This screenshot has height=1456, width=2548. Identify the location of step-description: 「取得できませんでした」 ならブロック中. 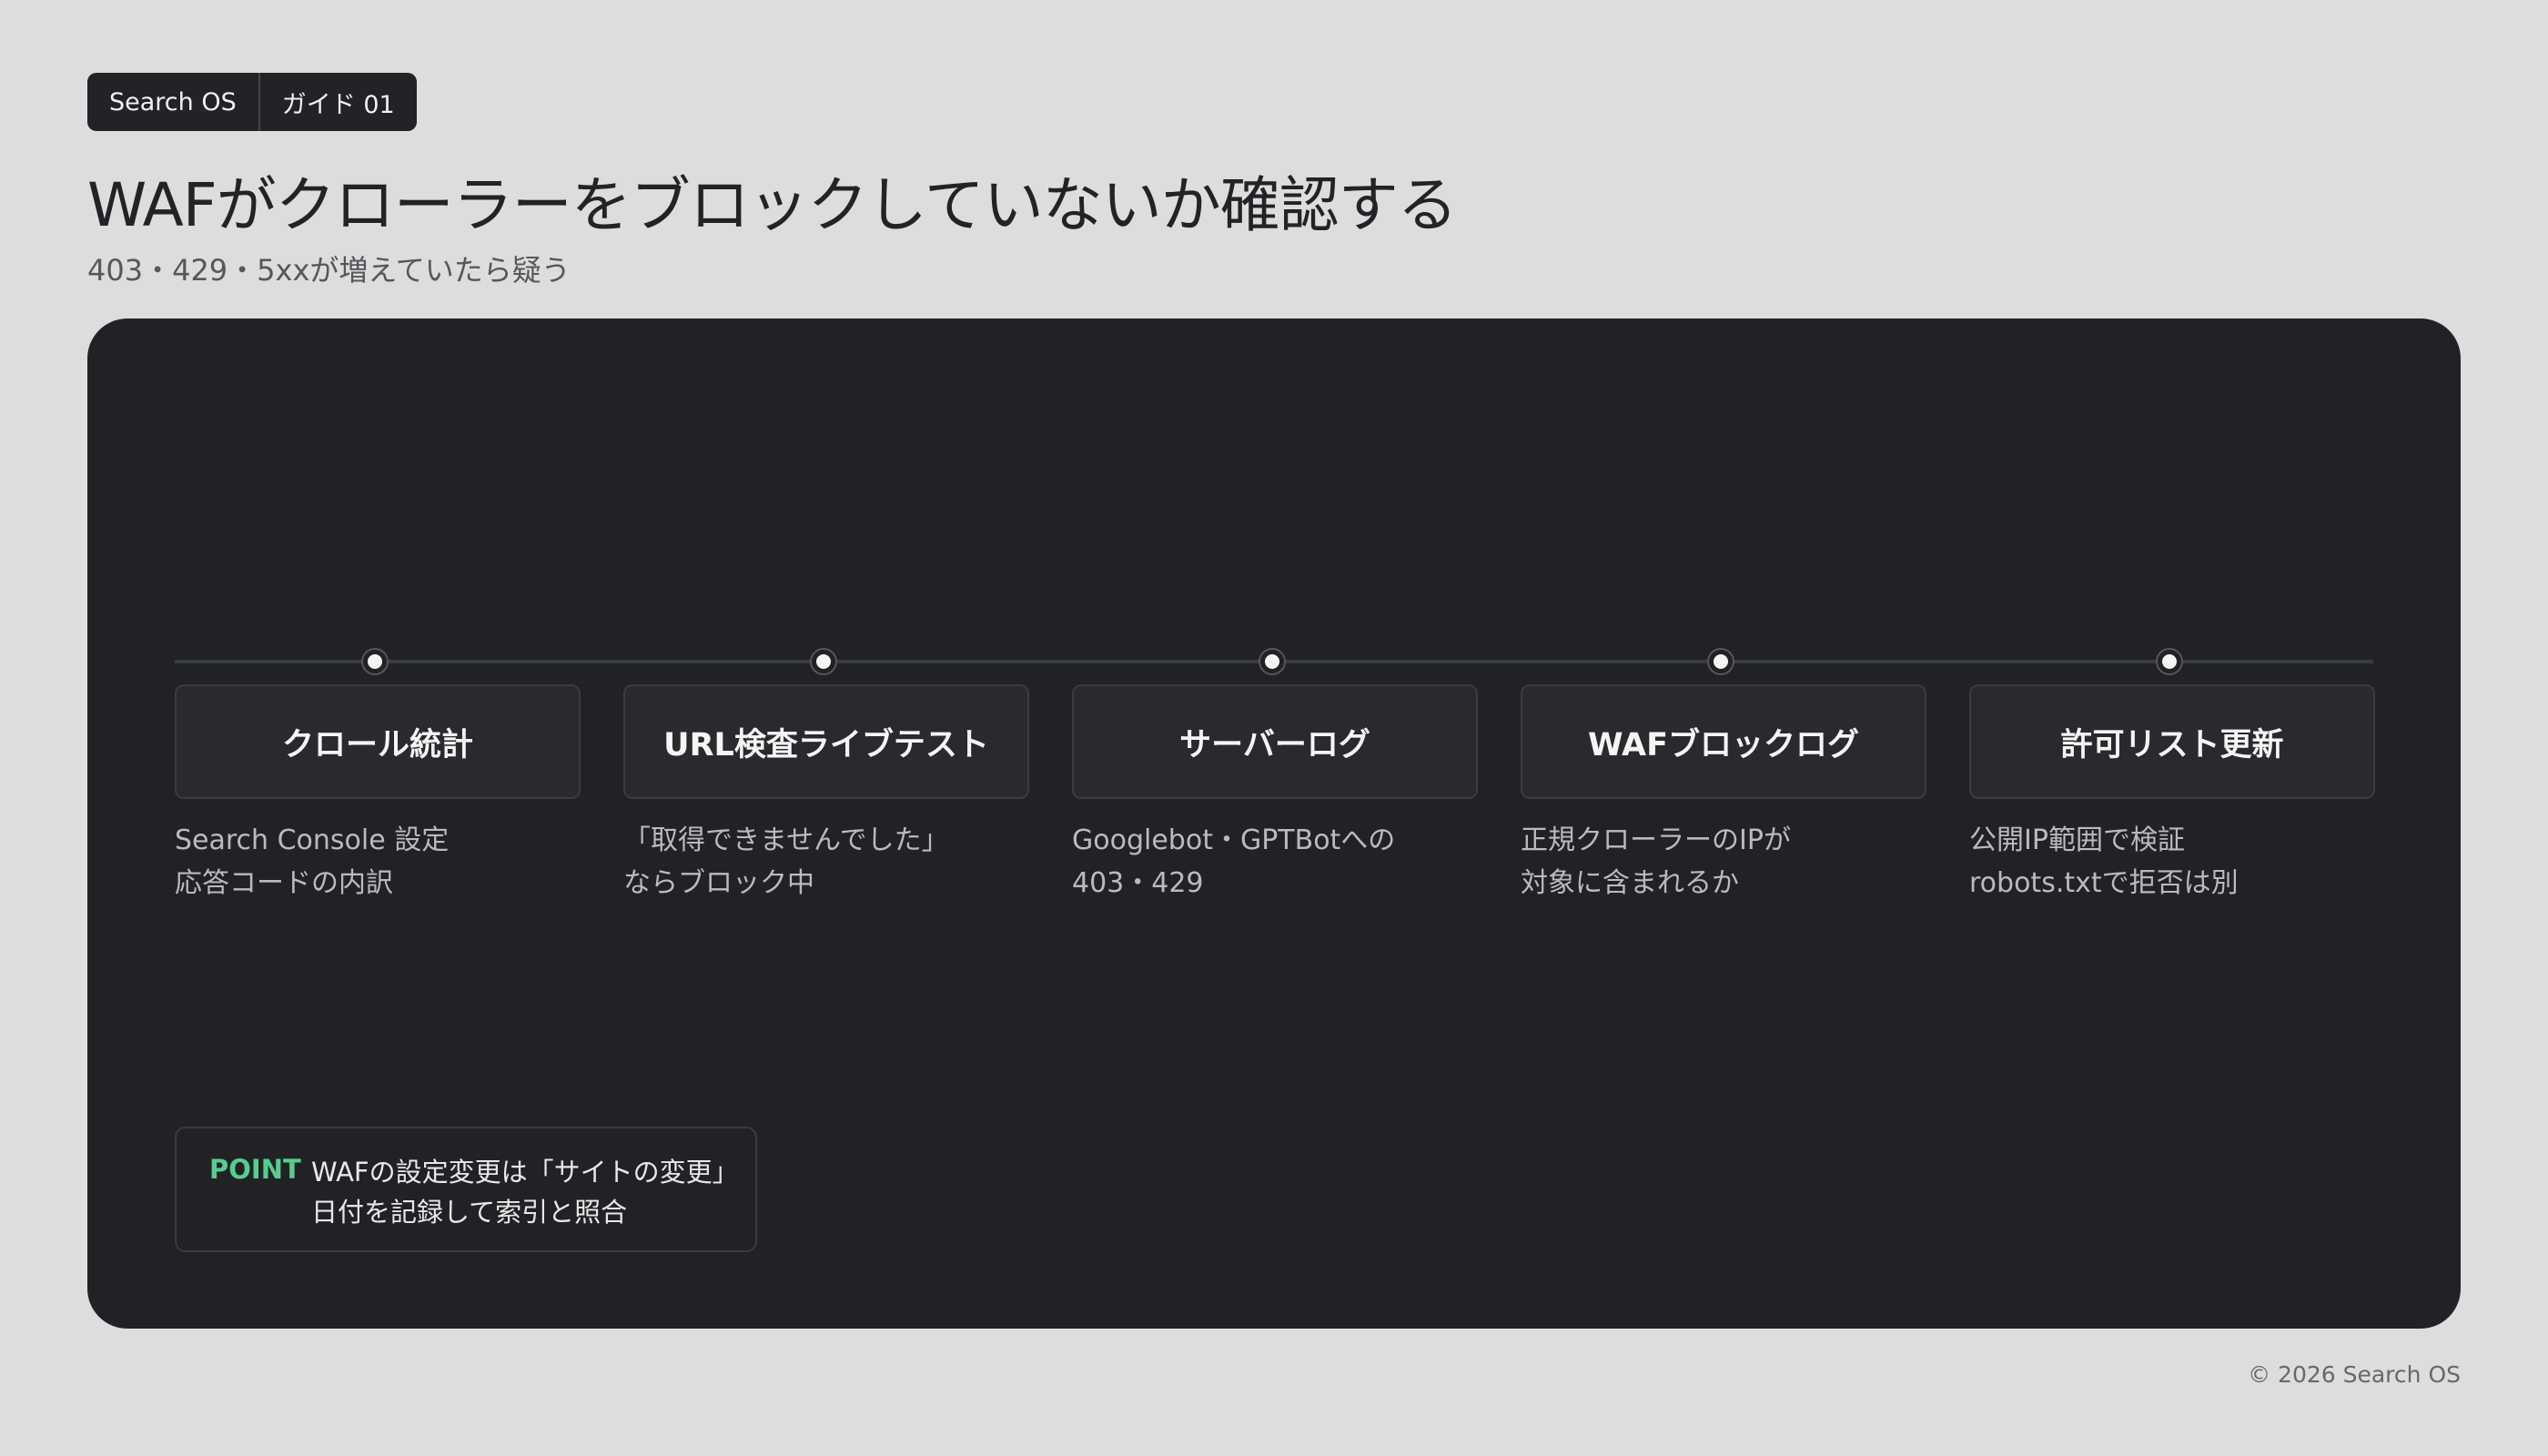
(833, 862).